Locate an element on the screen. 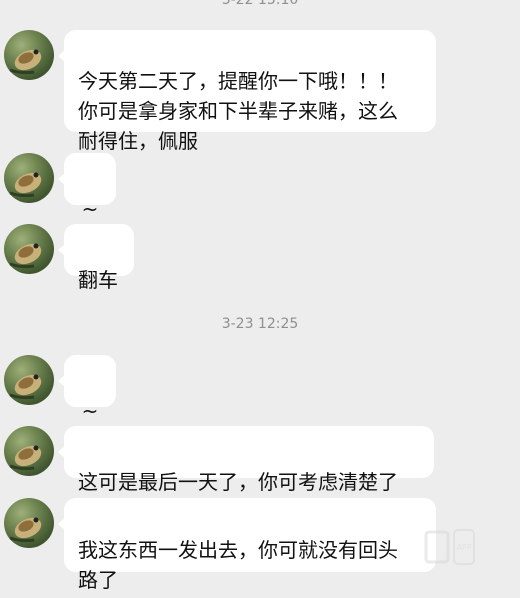  message-bubble: 我这东西一发出去，你可就没有回头 路了 is located at coordinates (247, 545).